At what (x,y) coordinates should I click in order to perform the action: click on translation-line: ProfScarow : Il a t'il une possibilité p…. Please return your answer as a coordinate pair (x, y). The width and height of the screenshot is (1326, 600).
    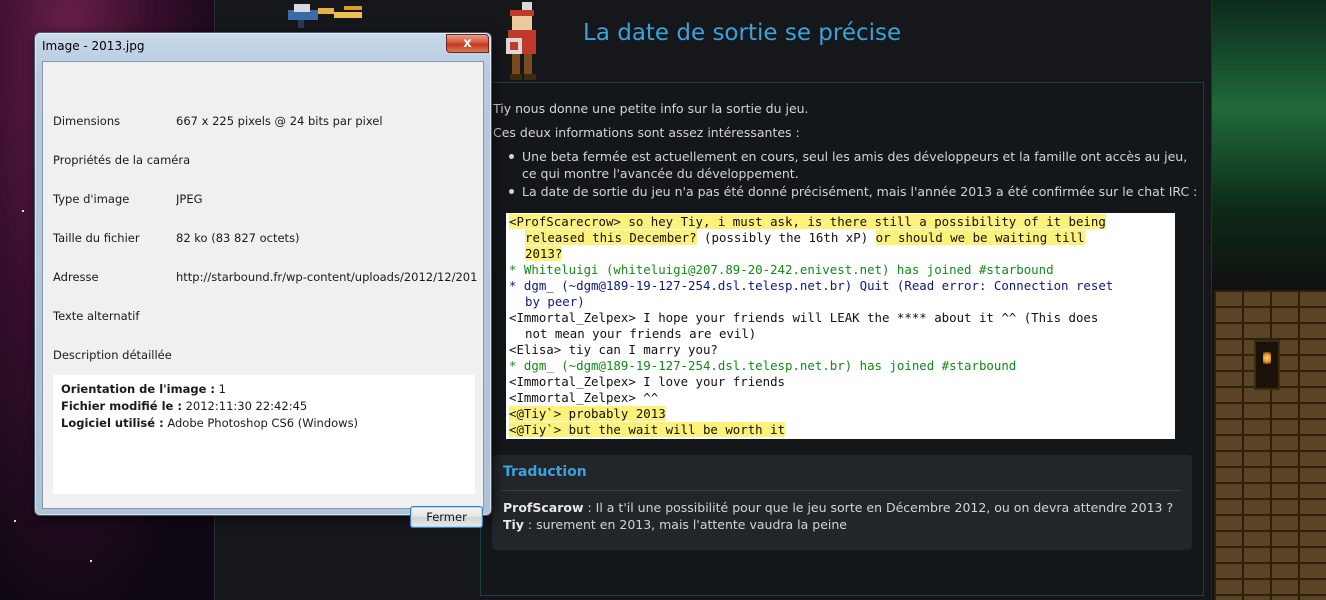
    Looking at the image, I should click on (838, 507).